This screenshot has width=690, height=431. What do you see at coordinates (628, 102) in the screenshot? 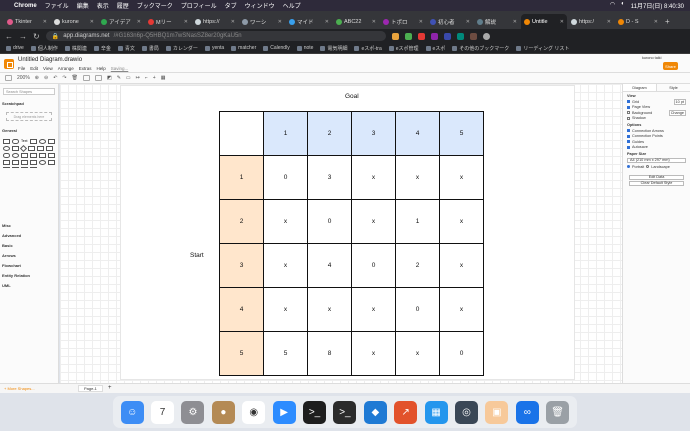
I see `grid-checkbox` at bounding box center [628, 102].